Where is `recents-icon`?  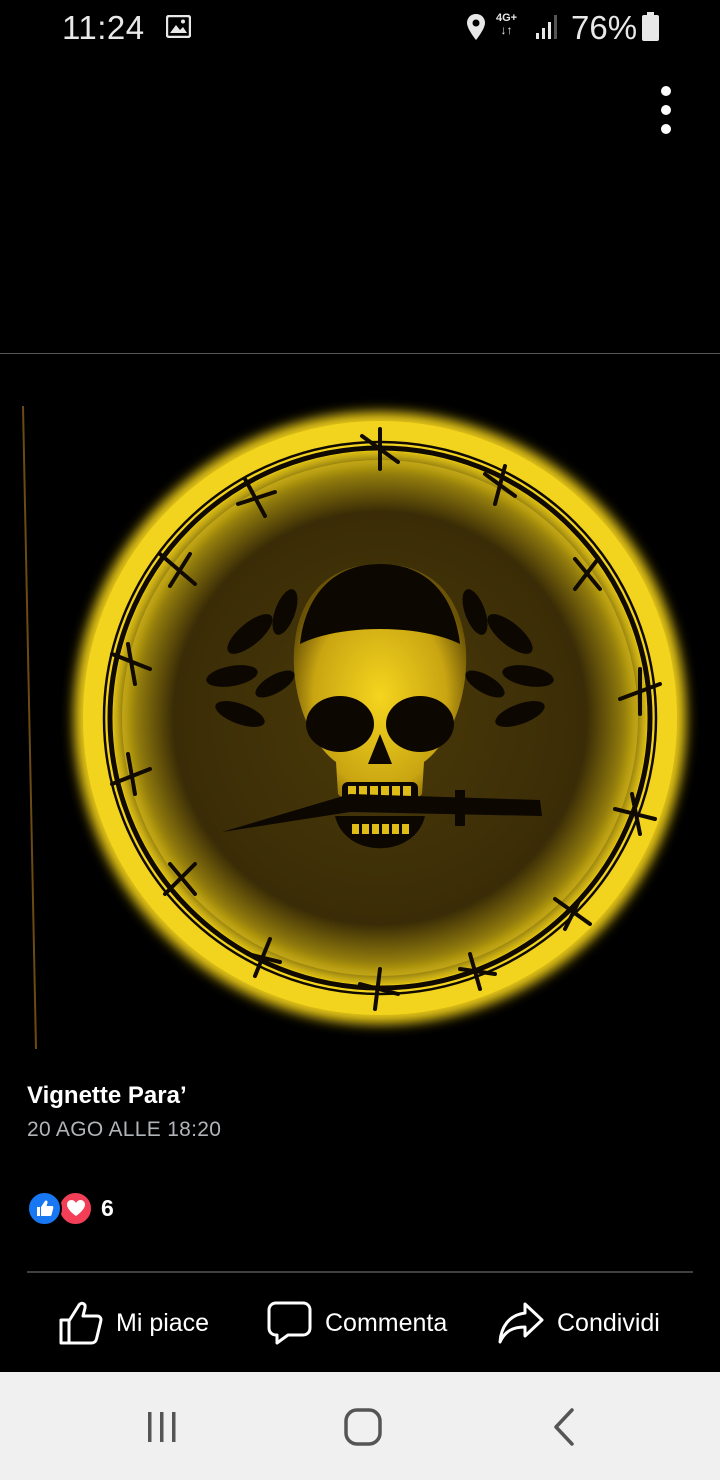 recents-icon is located at coordinates (162, 1427).